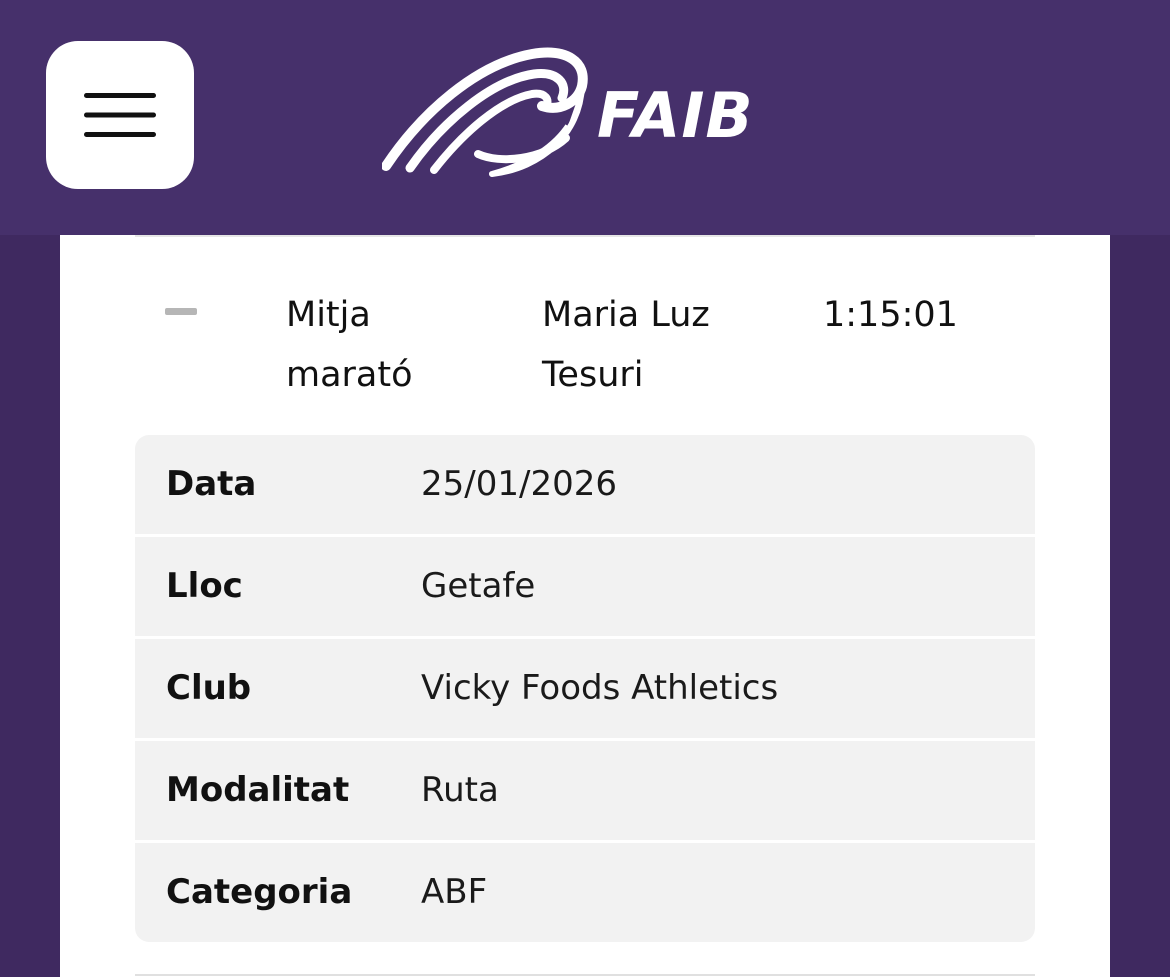 The width and height of the screenshot is (1170, 977). I want to click on detail-row-modality: Modalitat Ruta, so click(585, 790).